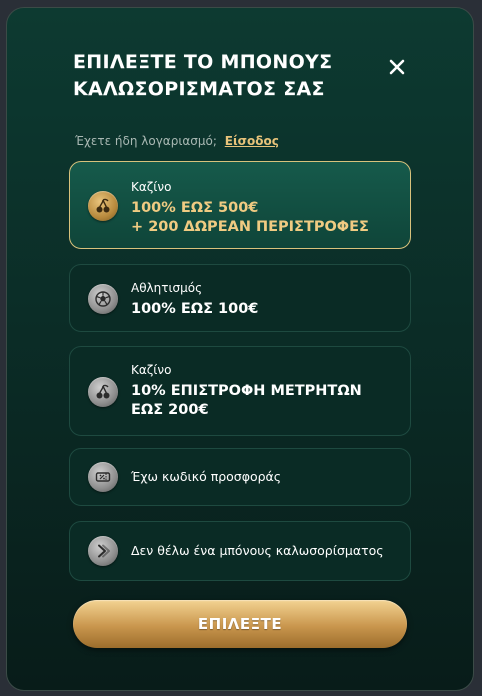 This screenshot has height=696, width=482. What do you see at coordinates (203, 75) in the screenshot?
I see `modal-title: ΕΠΙΛΕΞΤΕ ΤΟ ΜΠΟΝΟΥΣ ΚΑΛΩΣΟΡΙΣΜΑΤΟΣ ΣΑΣ` at bounding box center [203, 75].